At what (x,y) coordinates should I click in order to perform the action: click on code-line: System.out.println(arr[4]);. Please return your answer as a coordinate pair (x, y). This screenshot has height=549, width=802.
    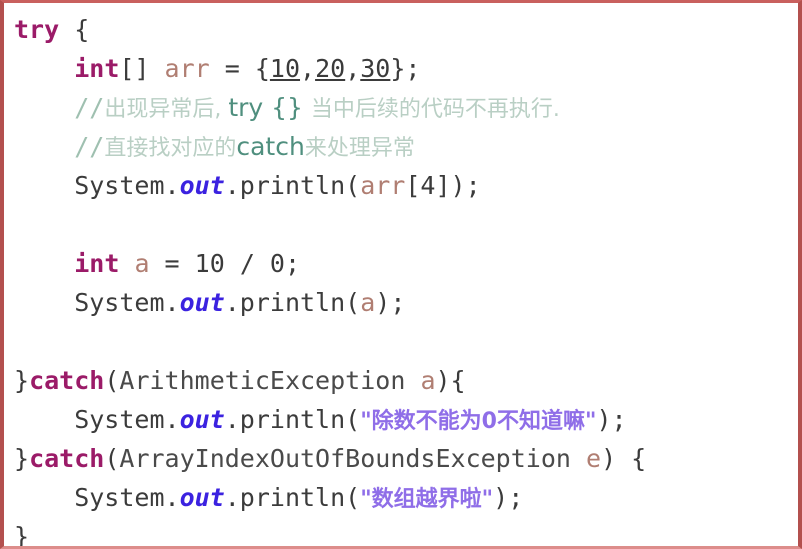
    Looking at the image, I should click on (404, 185).